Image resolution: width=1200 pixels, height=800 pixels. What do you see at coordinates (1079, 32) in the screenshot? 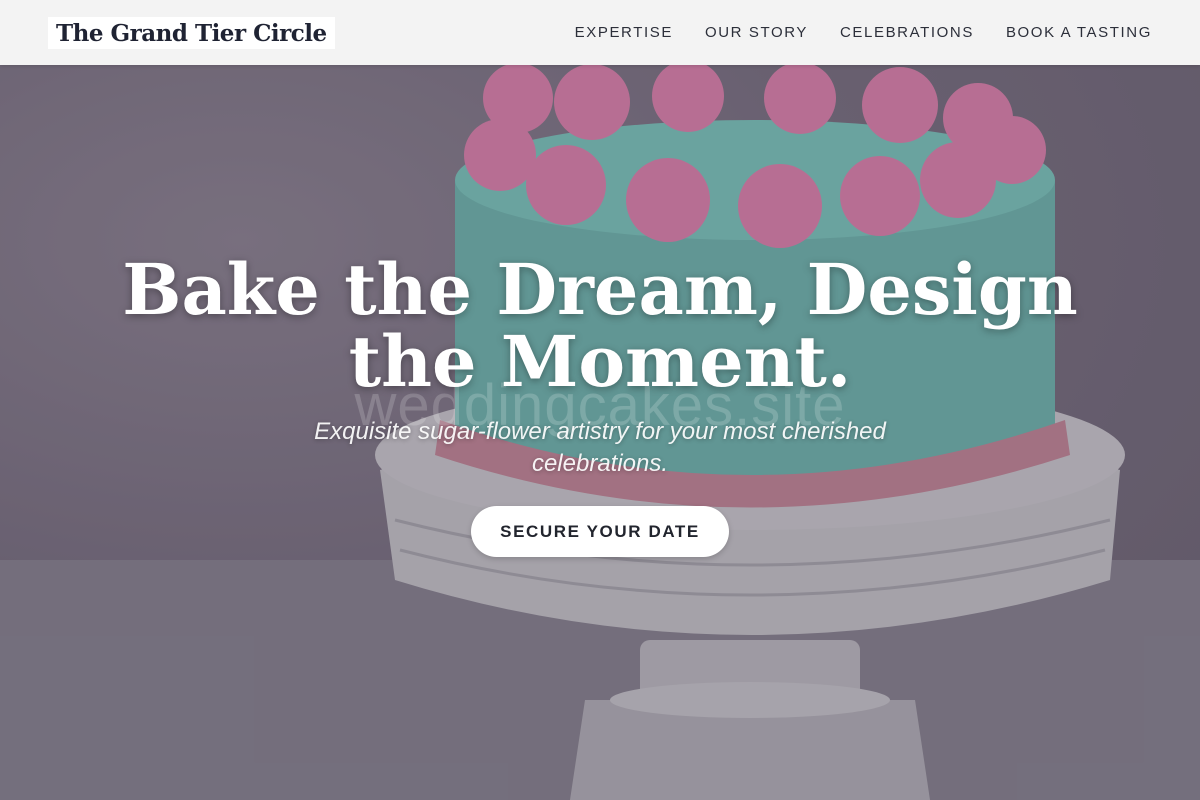
I see `nav-item-book-a-tasting: BOOK A TASTING` at bounding box center [1079, 32].